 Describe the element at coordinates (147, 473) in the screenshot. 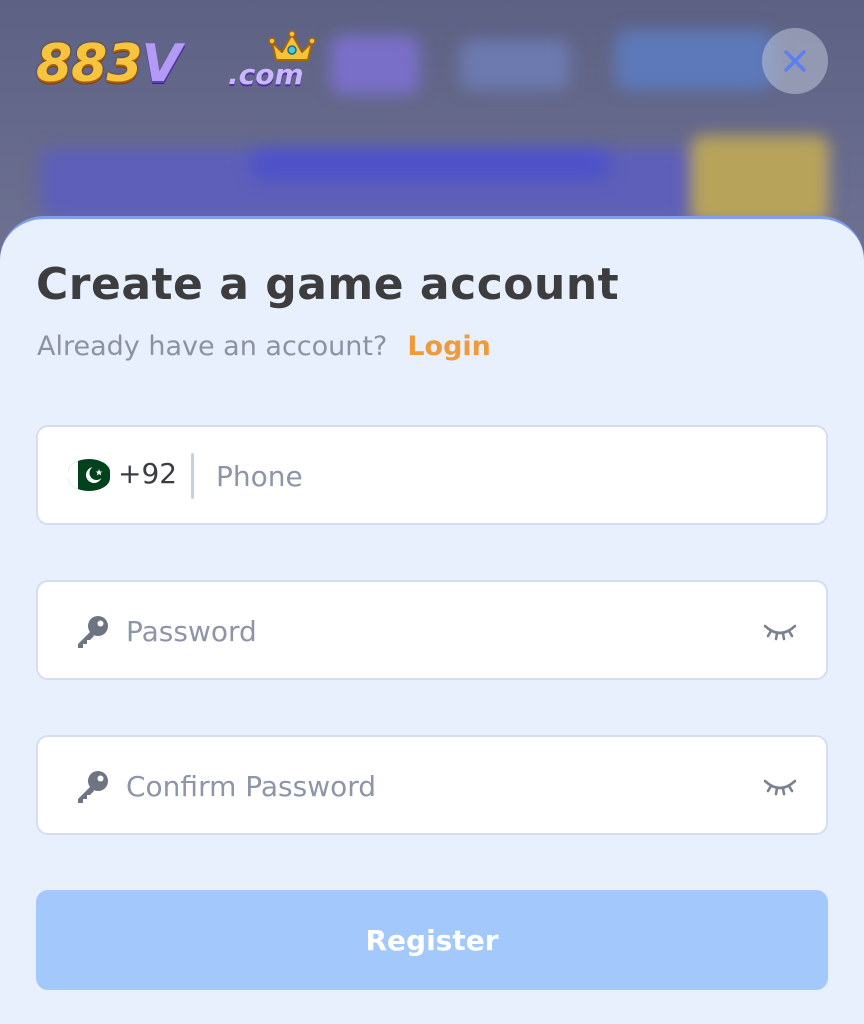

I see `country-code: +92` at that location.